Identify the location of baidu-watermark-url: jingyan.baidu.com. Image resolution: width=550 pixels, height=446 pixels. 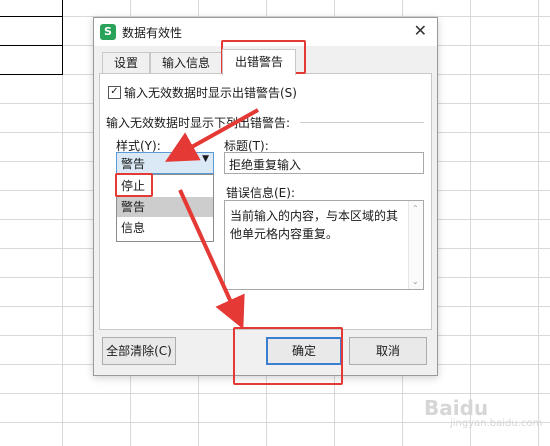
(496, 423).